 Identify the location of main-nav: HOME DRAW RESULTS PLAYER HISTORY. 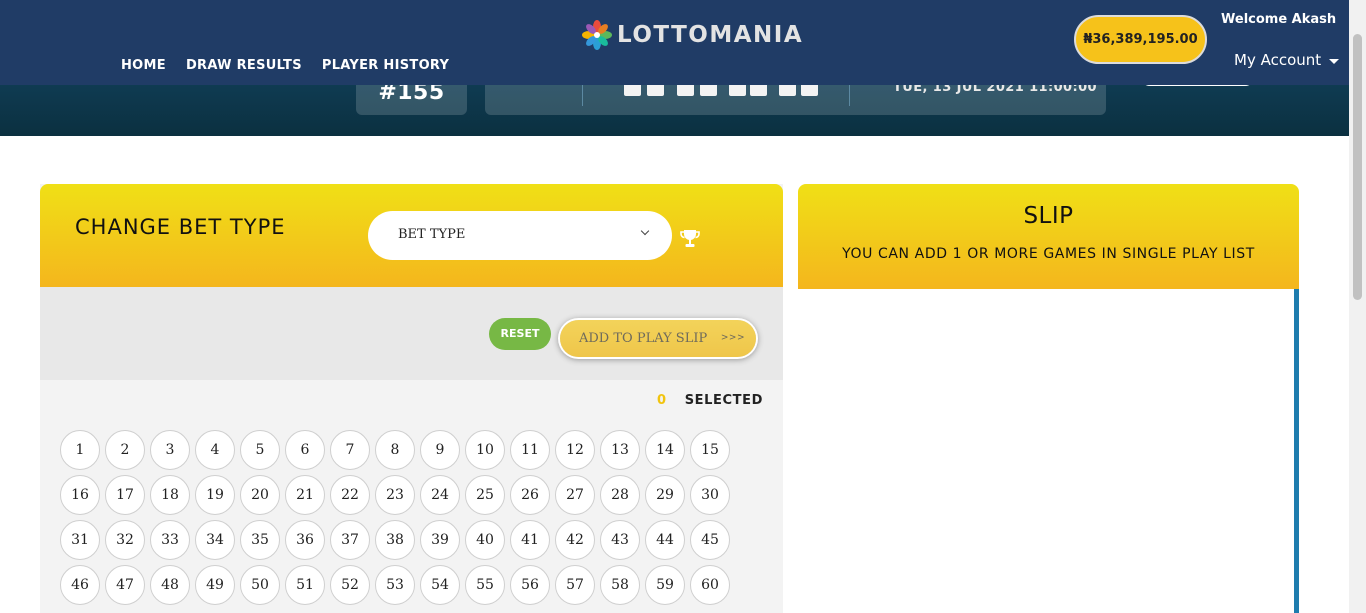
(285, 65).